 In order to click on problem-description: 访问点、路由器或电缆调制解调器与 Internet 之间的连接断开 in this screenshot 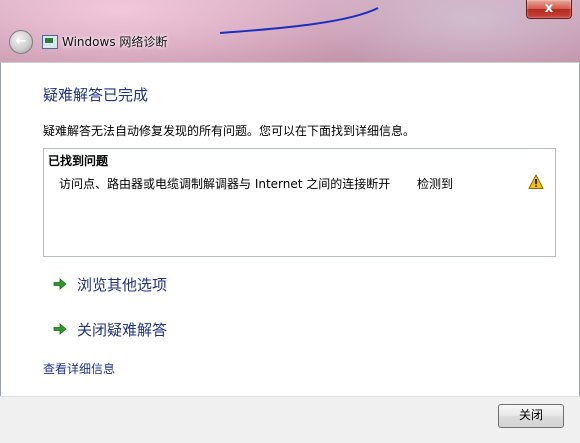, I will do `click(224, 183)`.